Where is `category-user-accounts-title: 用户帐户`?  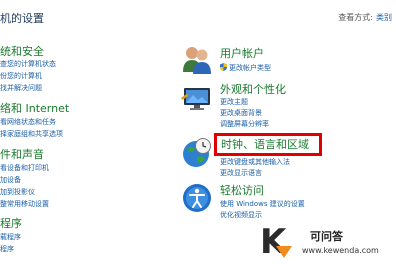 category-user-accounts-title: 用户帐户 is located at coordinates (242, 53).